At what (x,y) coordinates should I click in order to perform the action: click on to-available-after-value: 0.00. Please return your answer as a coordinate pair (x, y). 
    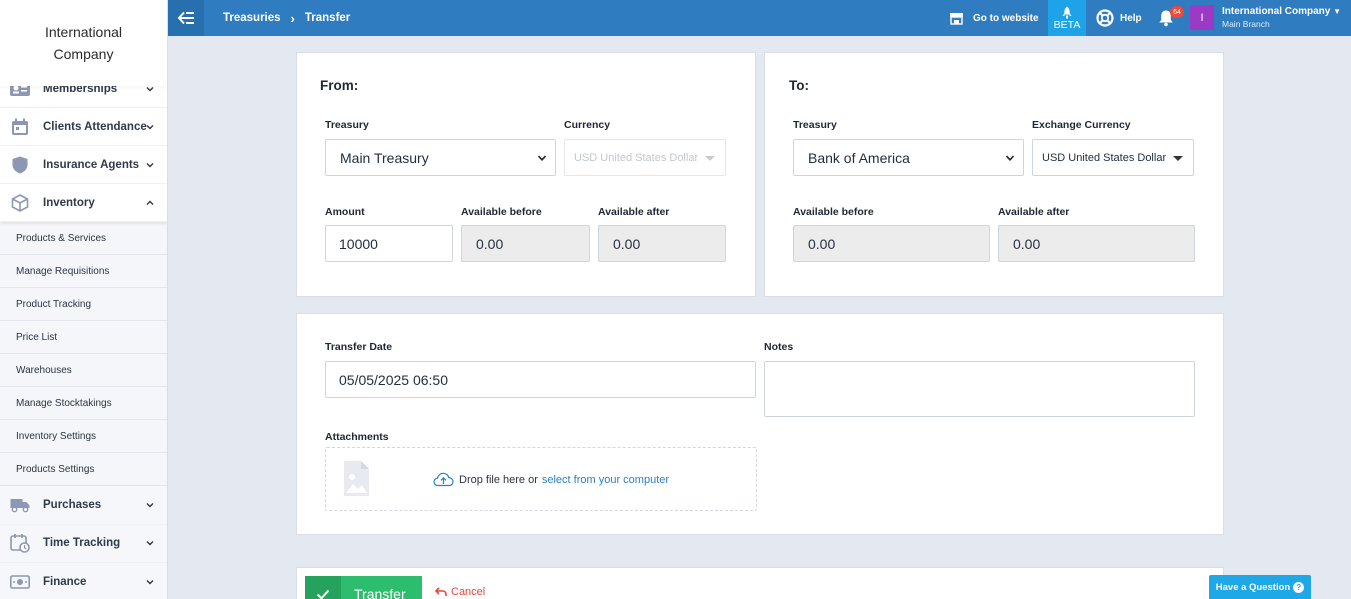
    Looking at the image, I should click on (1027, 243).